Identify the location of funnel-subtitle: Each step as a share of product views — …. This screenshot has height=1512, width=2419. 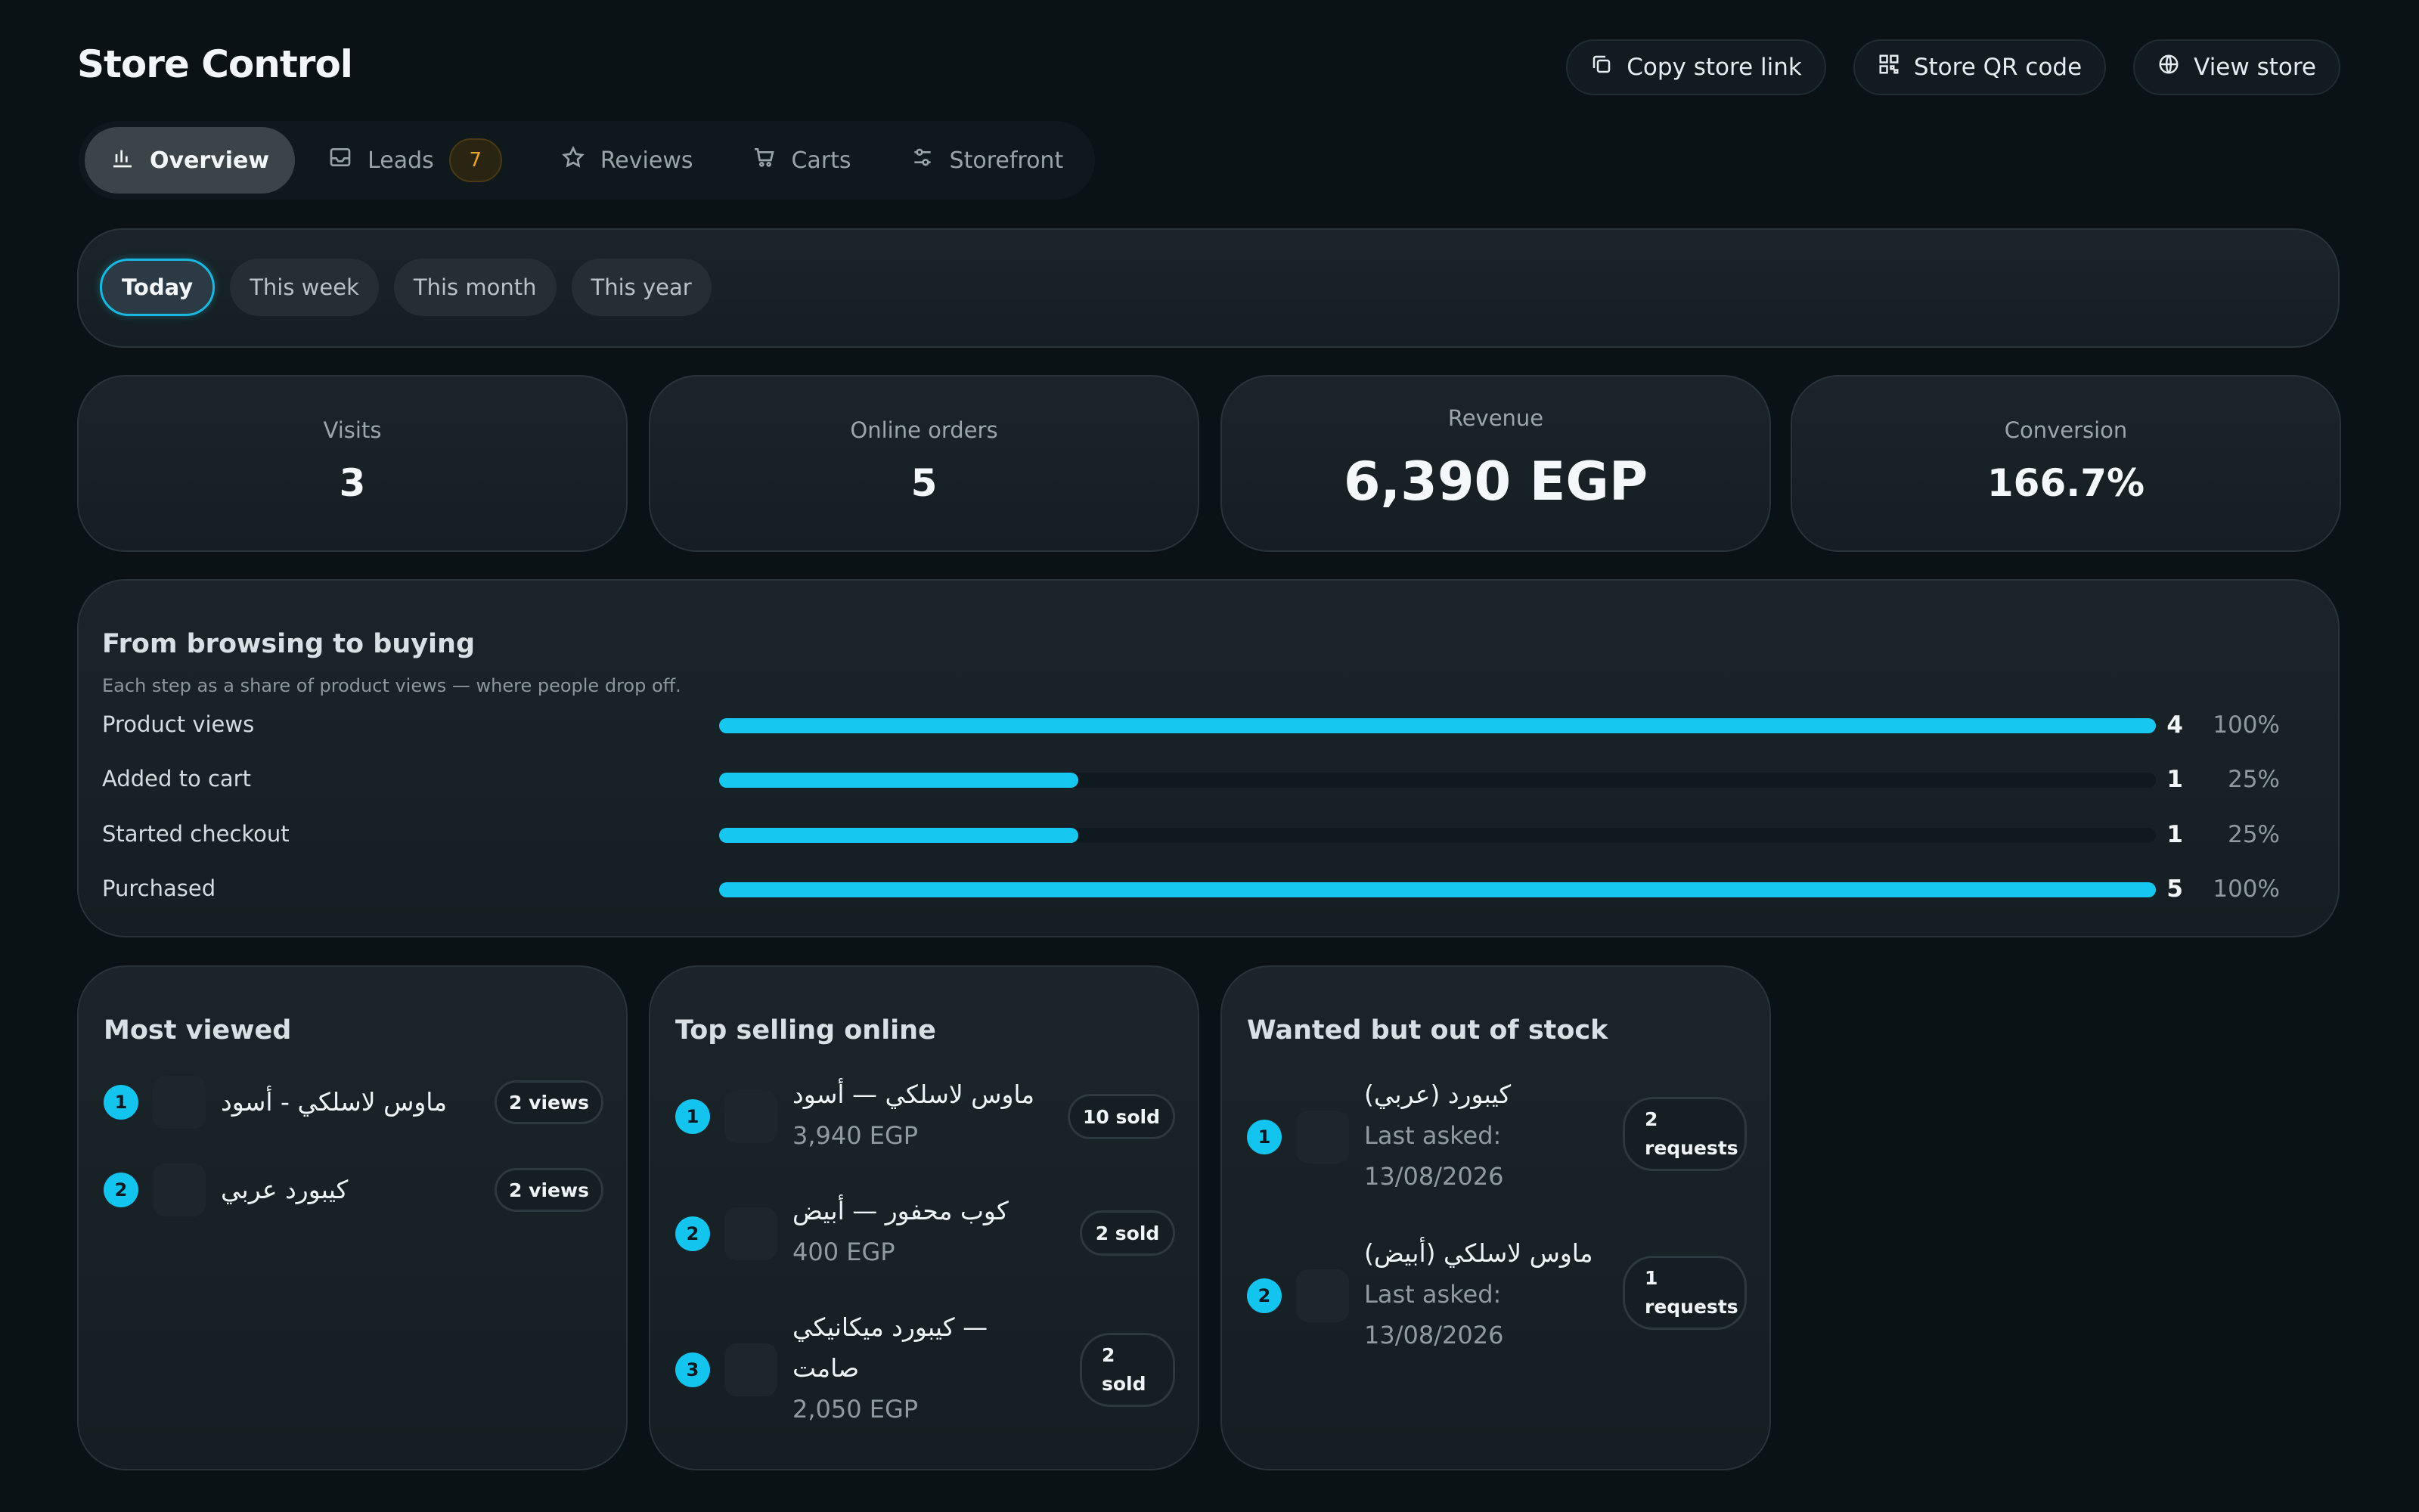
(392, 685).